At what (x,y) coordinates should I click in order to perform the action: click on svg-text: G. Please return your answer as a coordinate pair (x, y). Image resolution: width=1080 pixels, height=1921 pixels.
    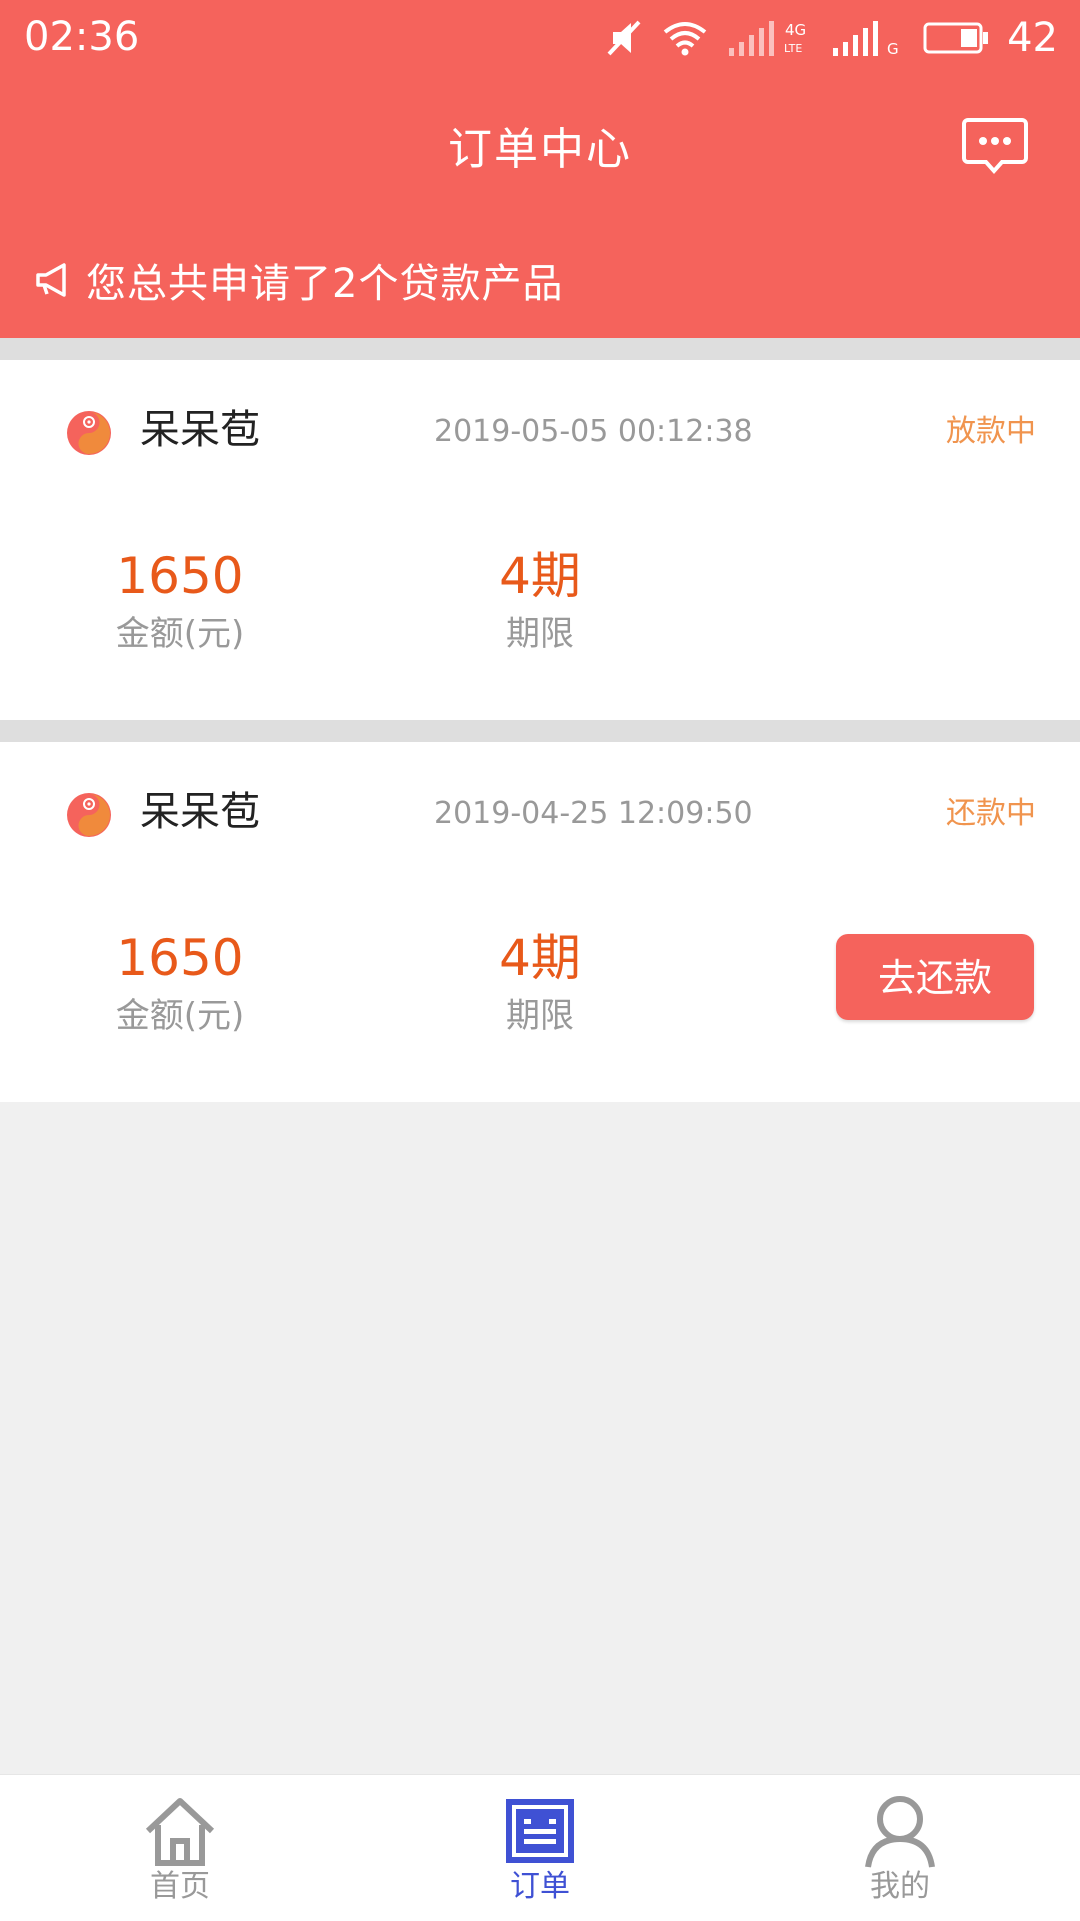
    Looking at the image, I should click on (893, 49).